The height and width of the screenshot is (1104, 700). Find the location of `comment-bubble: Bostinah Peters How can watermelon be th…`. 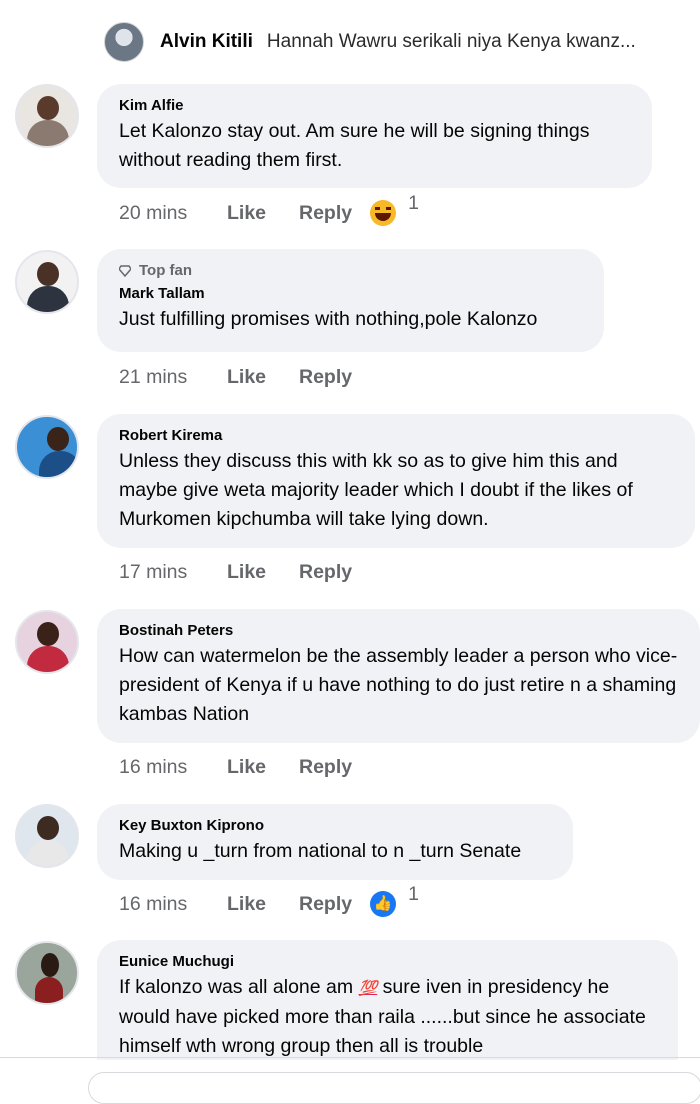

comment-bubble: Bostinah Peters How can watermelon be th… is located at coordinates (398, 676).